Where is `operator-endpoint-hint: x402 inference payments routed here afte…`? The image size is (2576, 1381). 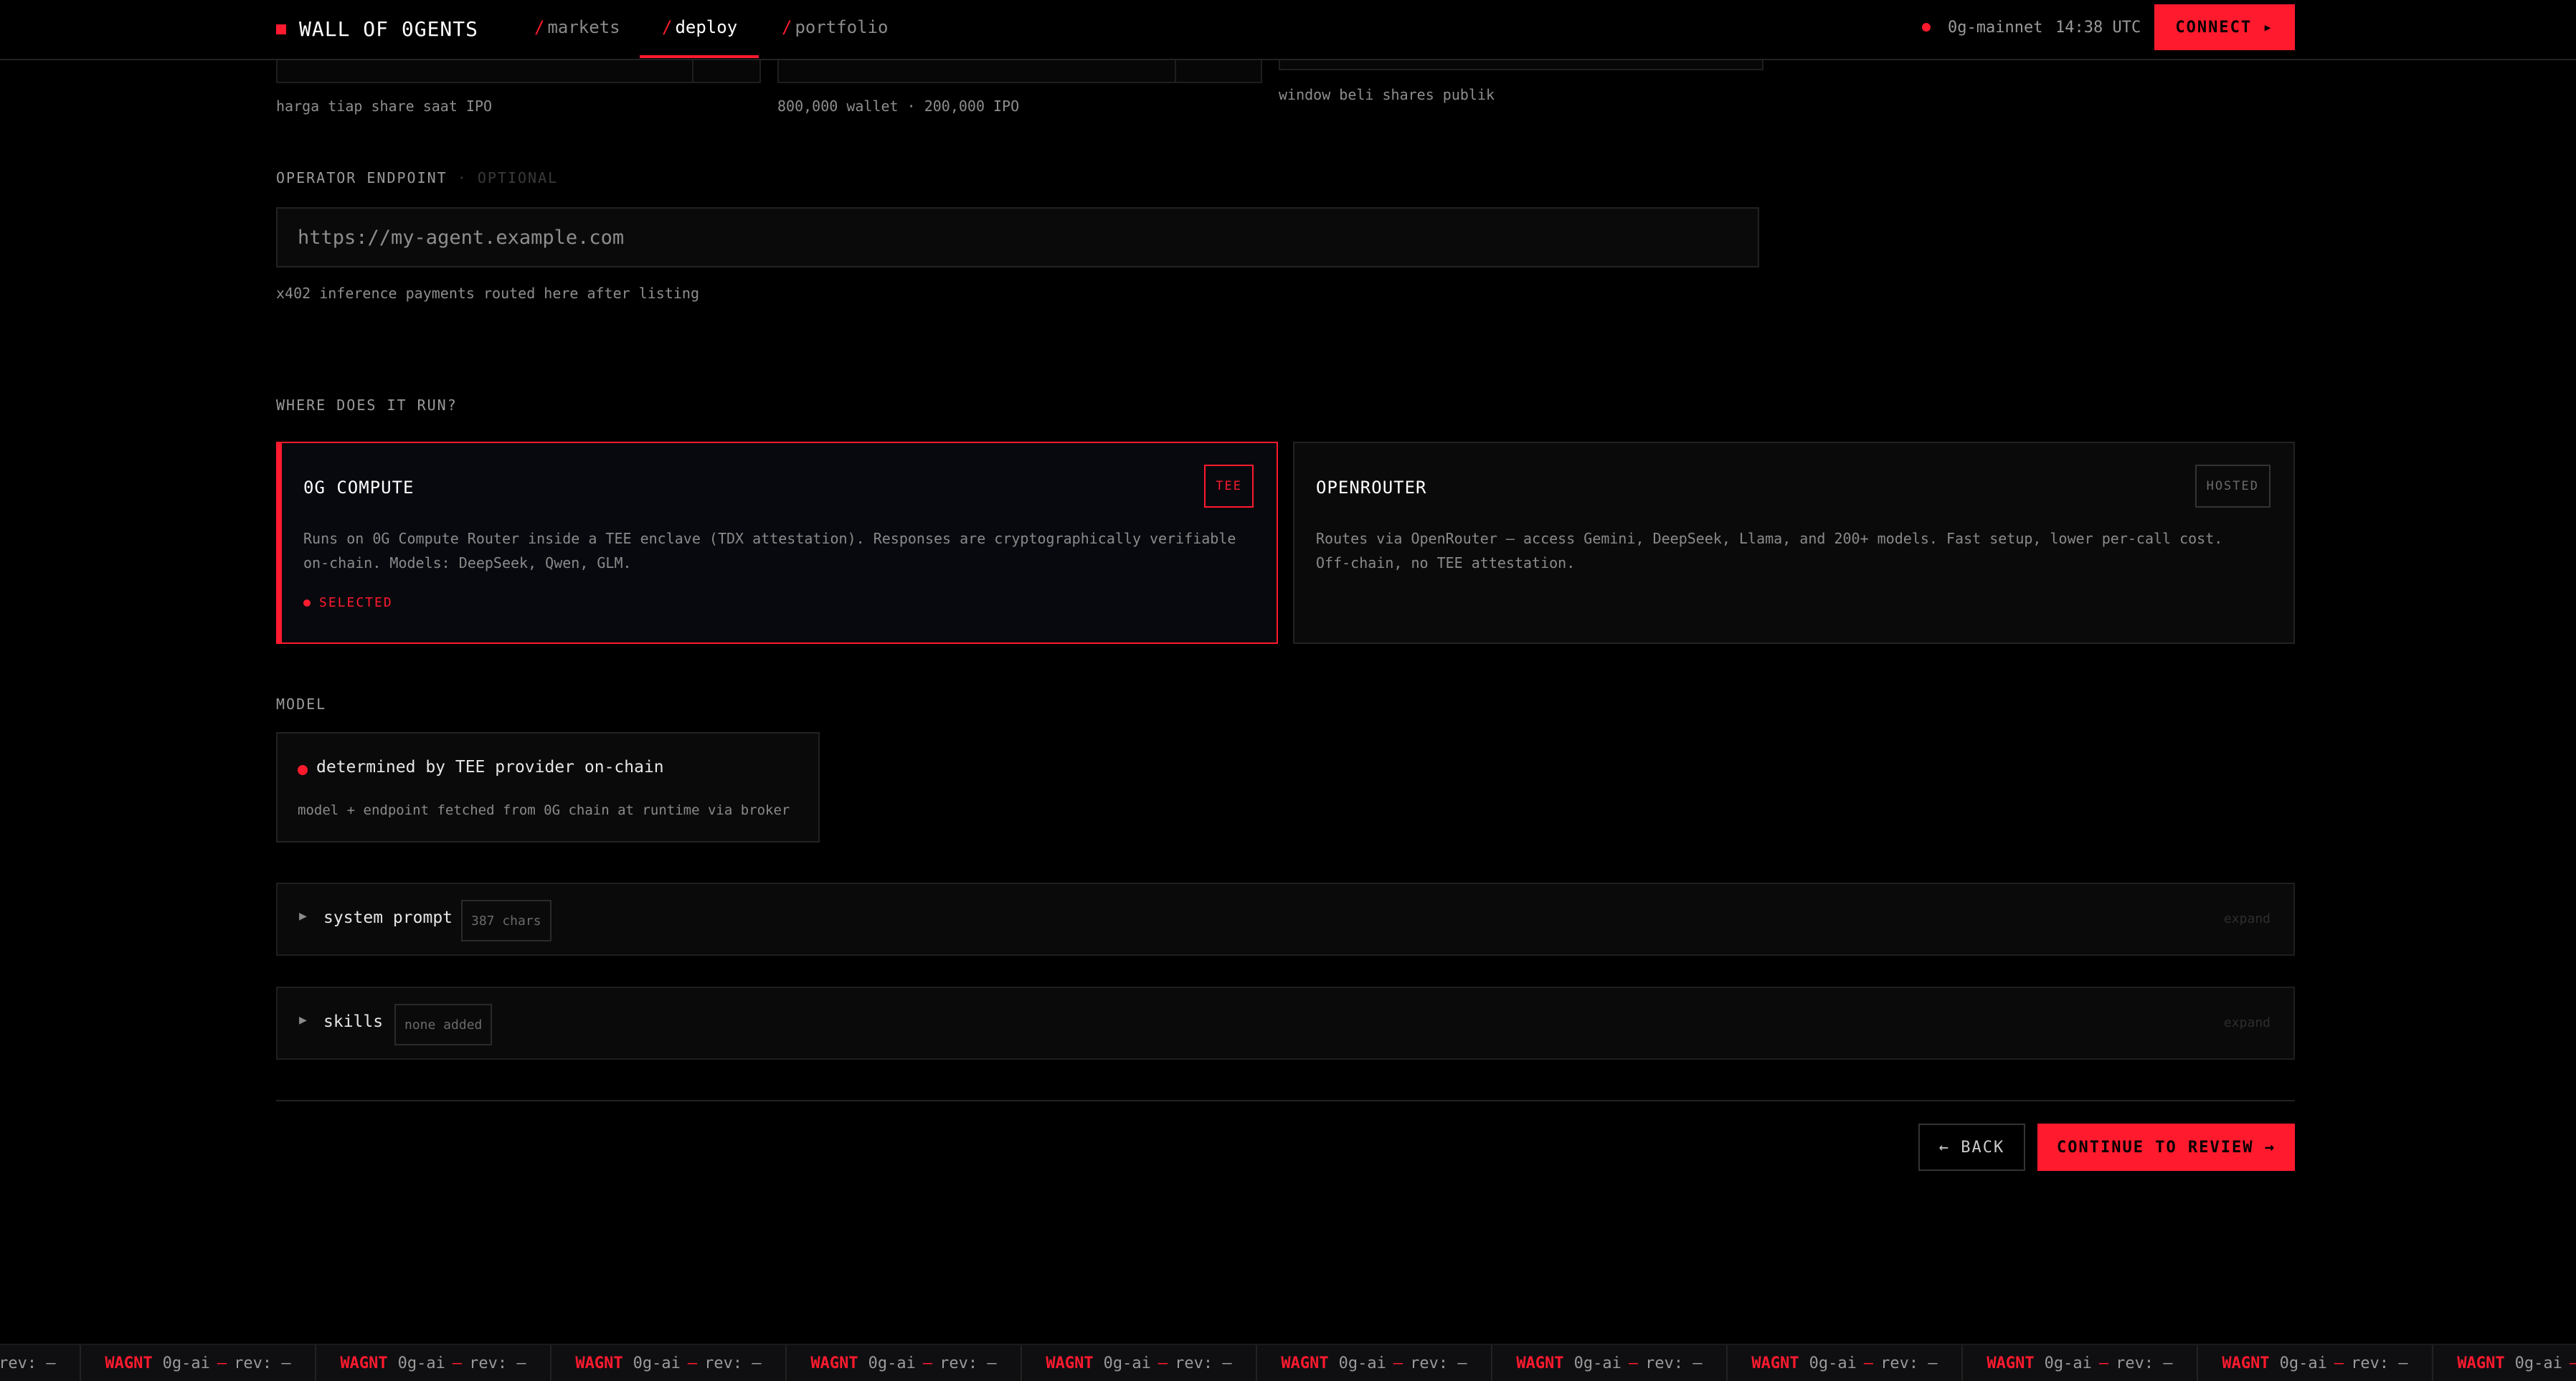 operator-endpoint-hint: x402 inference payments routed here afte… is located at coordinates (488, 293).